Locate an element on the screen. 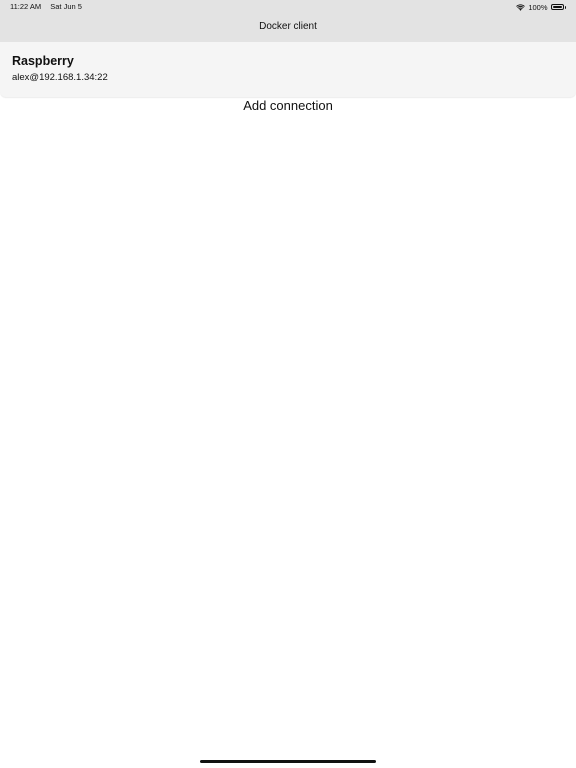 Image resolution: width=576 pixels, height=768 pixels. battery-level-fill is located at coordinates (557, 7).